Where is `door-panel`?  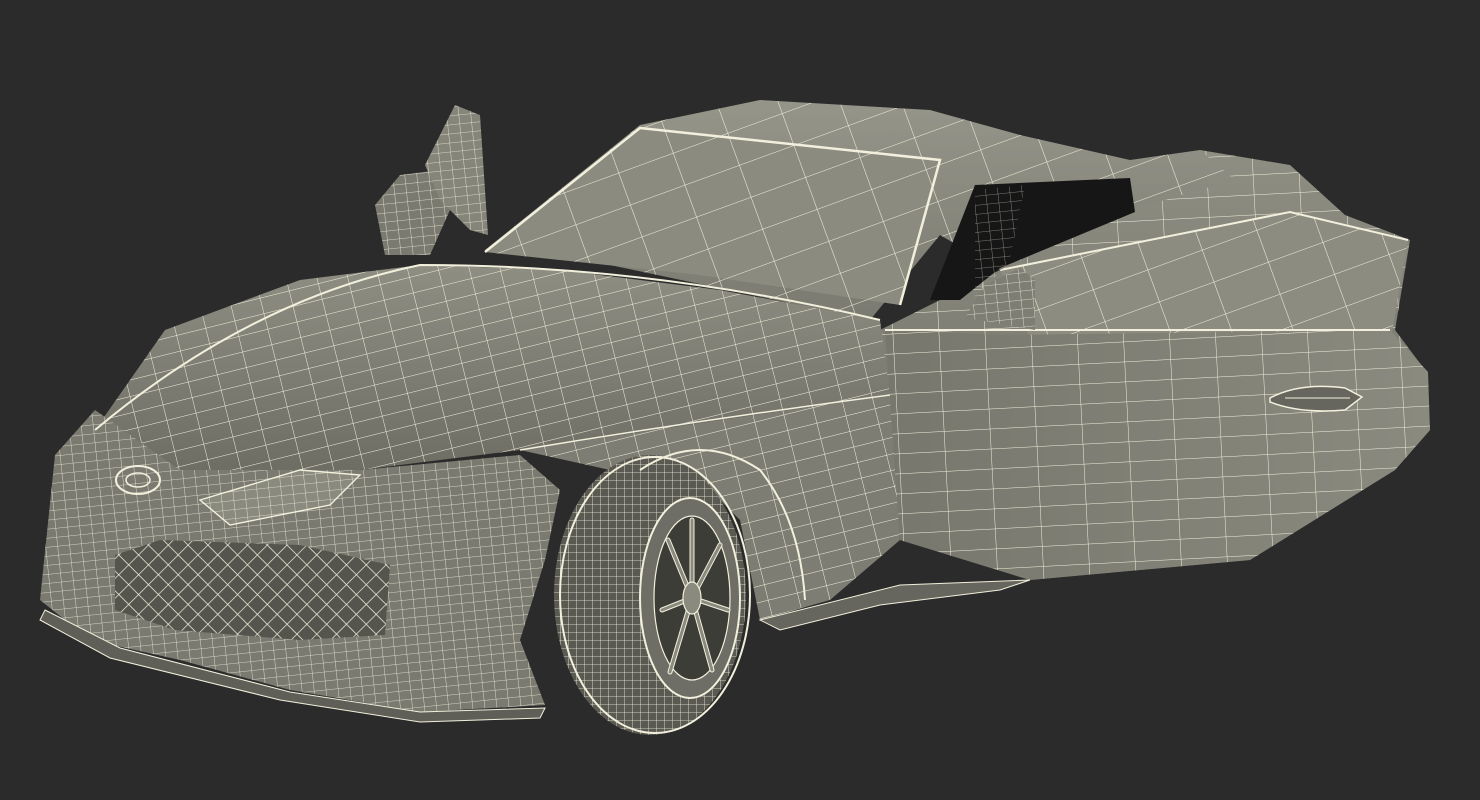
door-panel is located at coordinates (1157, 454).